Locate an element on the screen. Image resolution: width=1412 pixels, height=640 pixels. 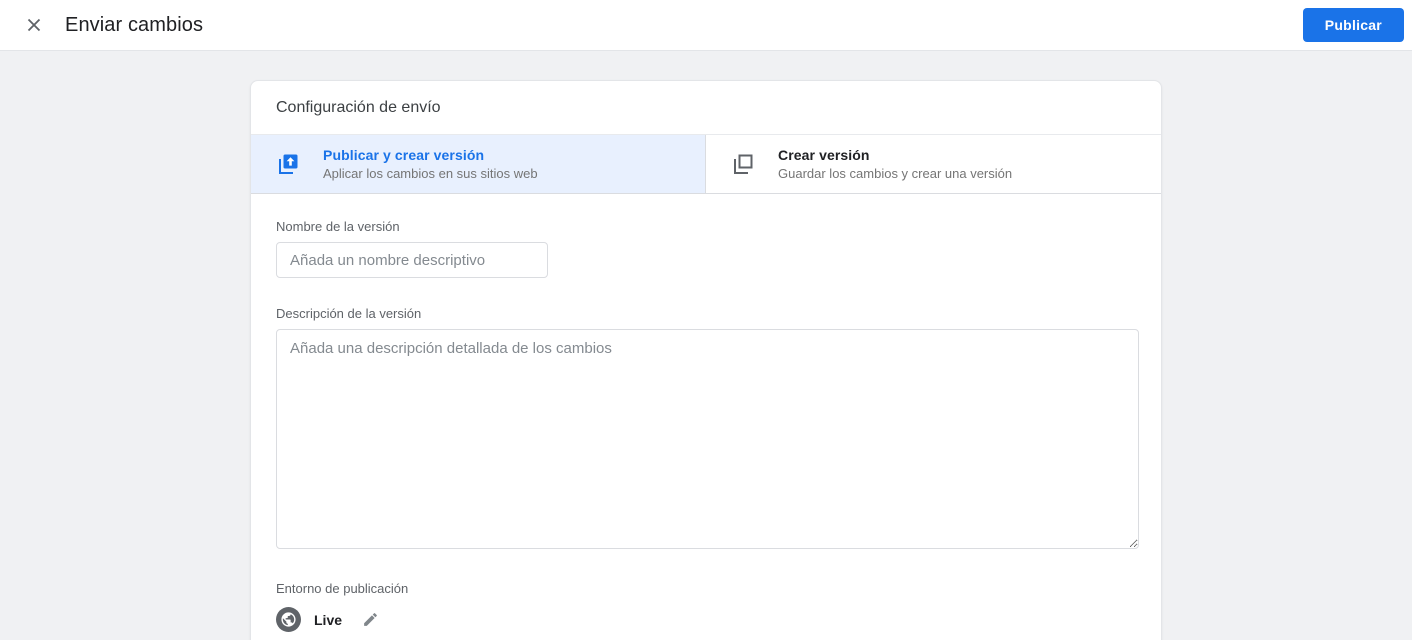
top-bar: Enviar cambios Publicar is located at coordinates (706, 25).